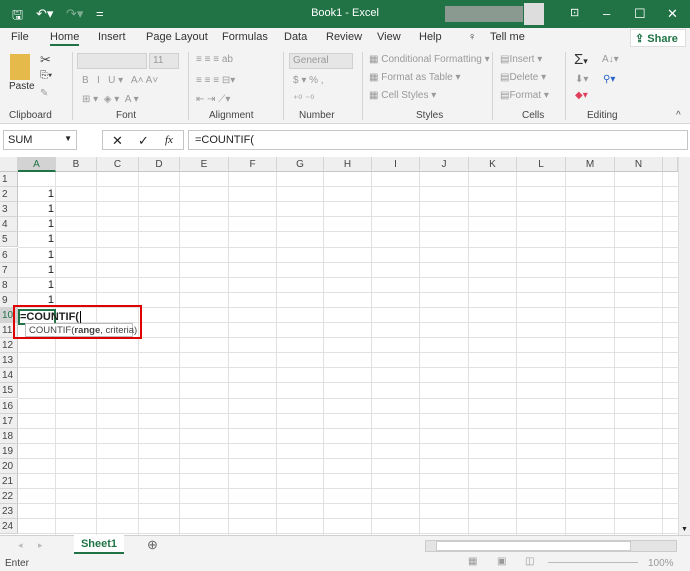 Image resolution: width=690 pixels, height=571 pixels. Describe the element at coordinates (9, 164) in the screenshot. I see `select-all-corner` at that location.